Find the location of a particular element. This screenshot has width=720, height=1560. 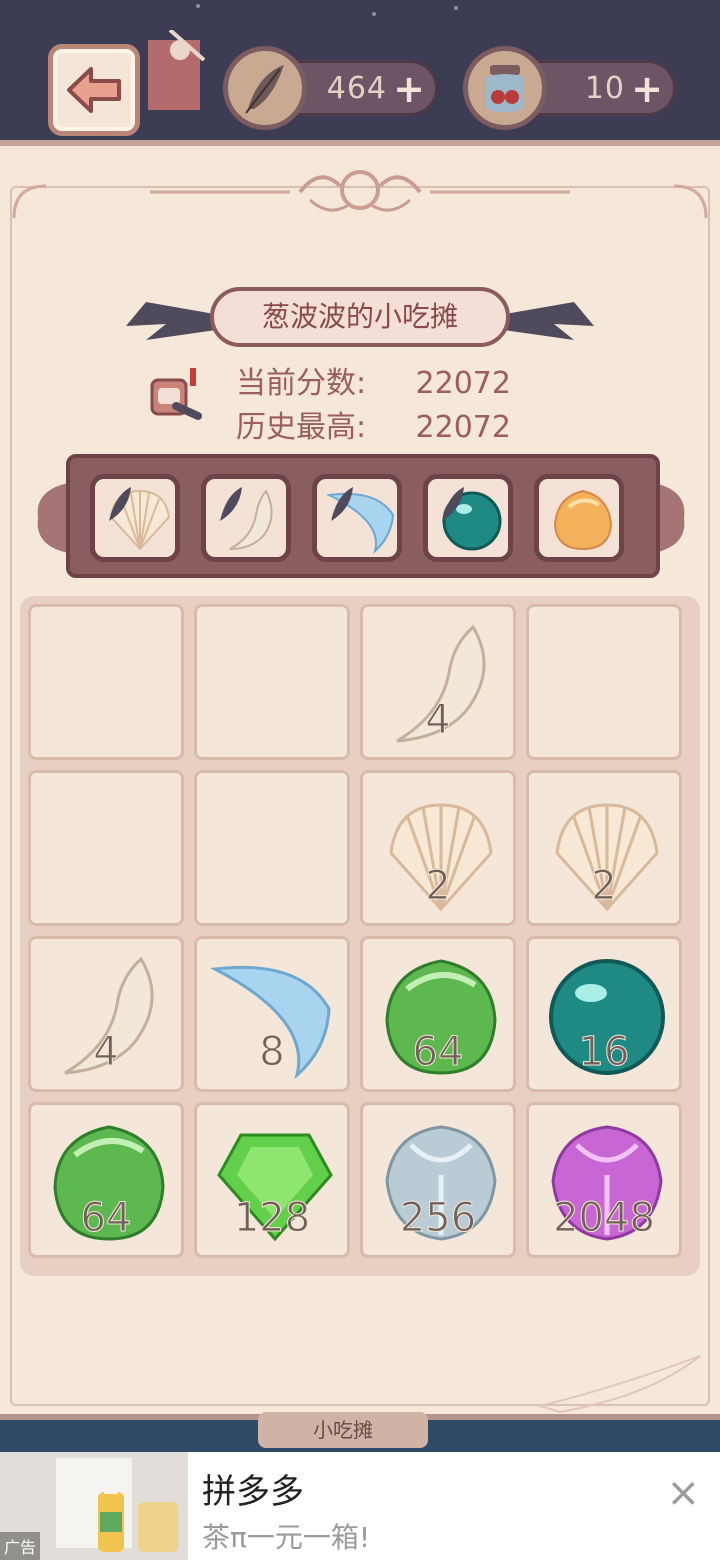

jar-icon is located at coordinates (505, 88).